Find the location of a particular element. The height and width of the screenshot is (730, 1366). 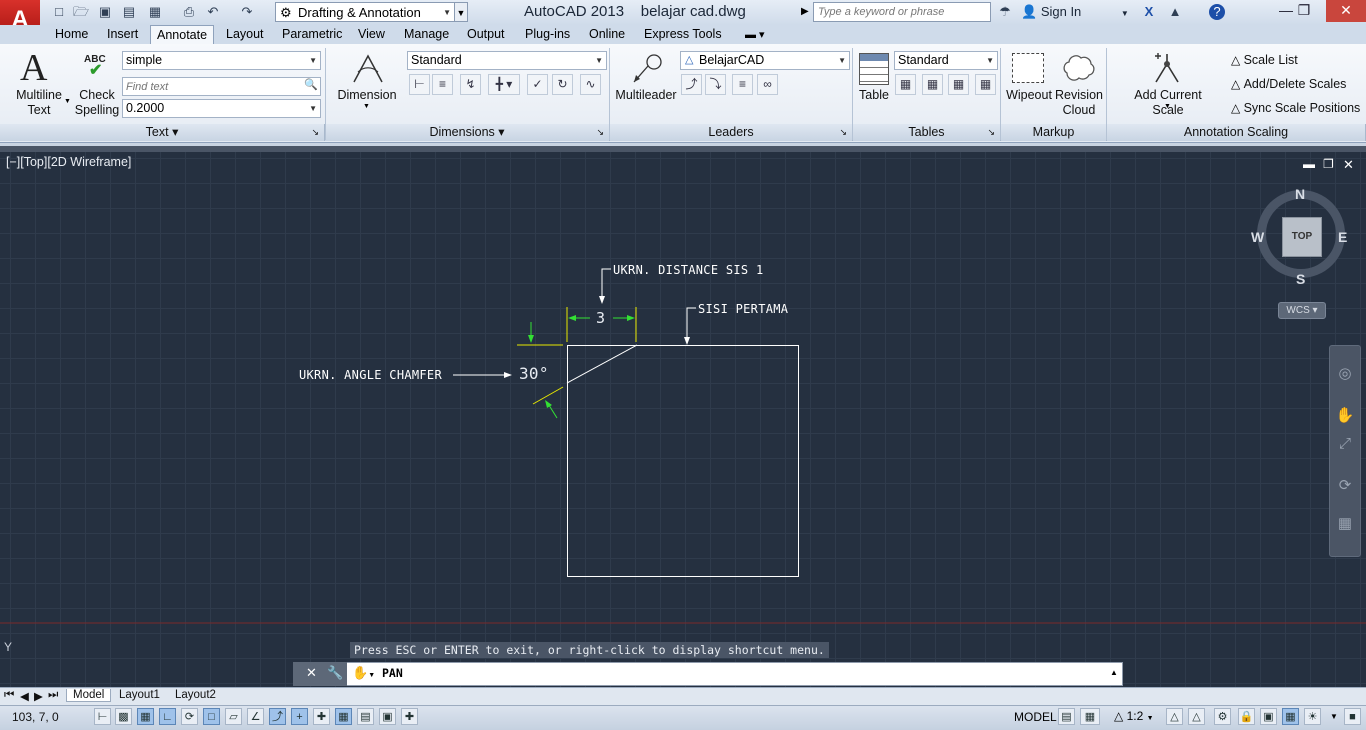

snap-mode-icon: ▩ is located at coordinates (123, 716).